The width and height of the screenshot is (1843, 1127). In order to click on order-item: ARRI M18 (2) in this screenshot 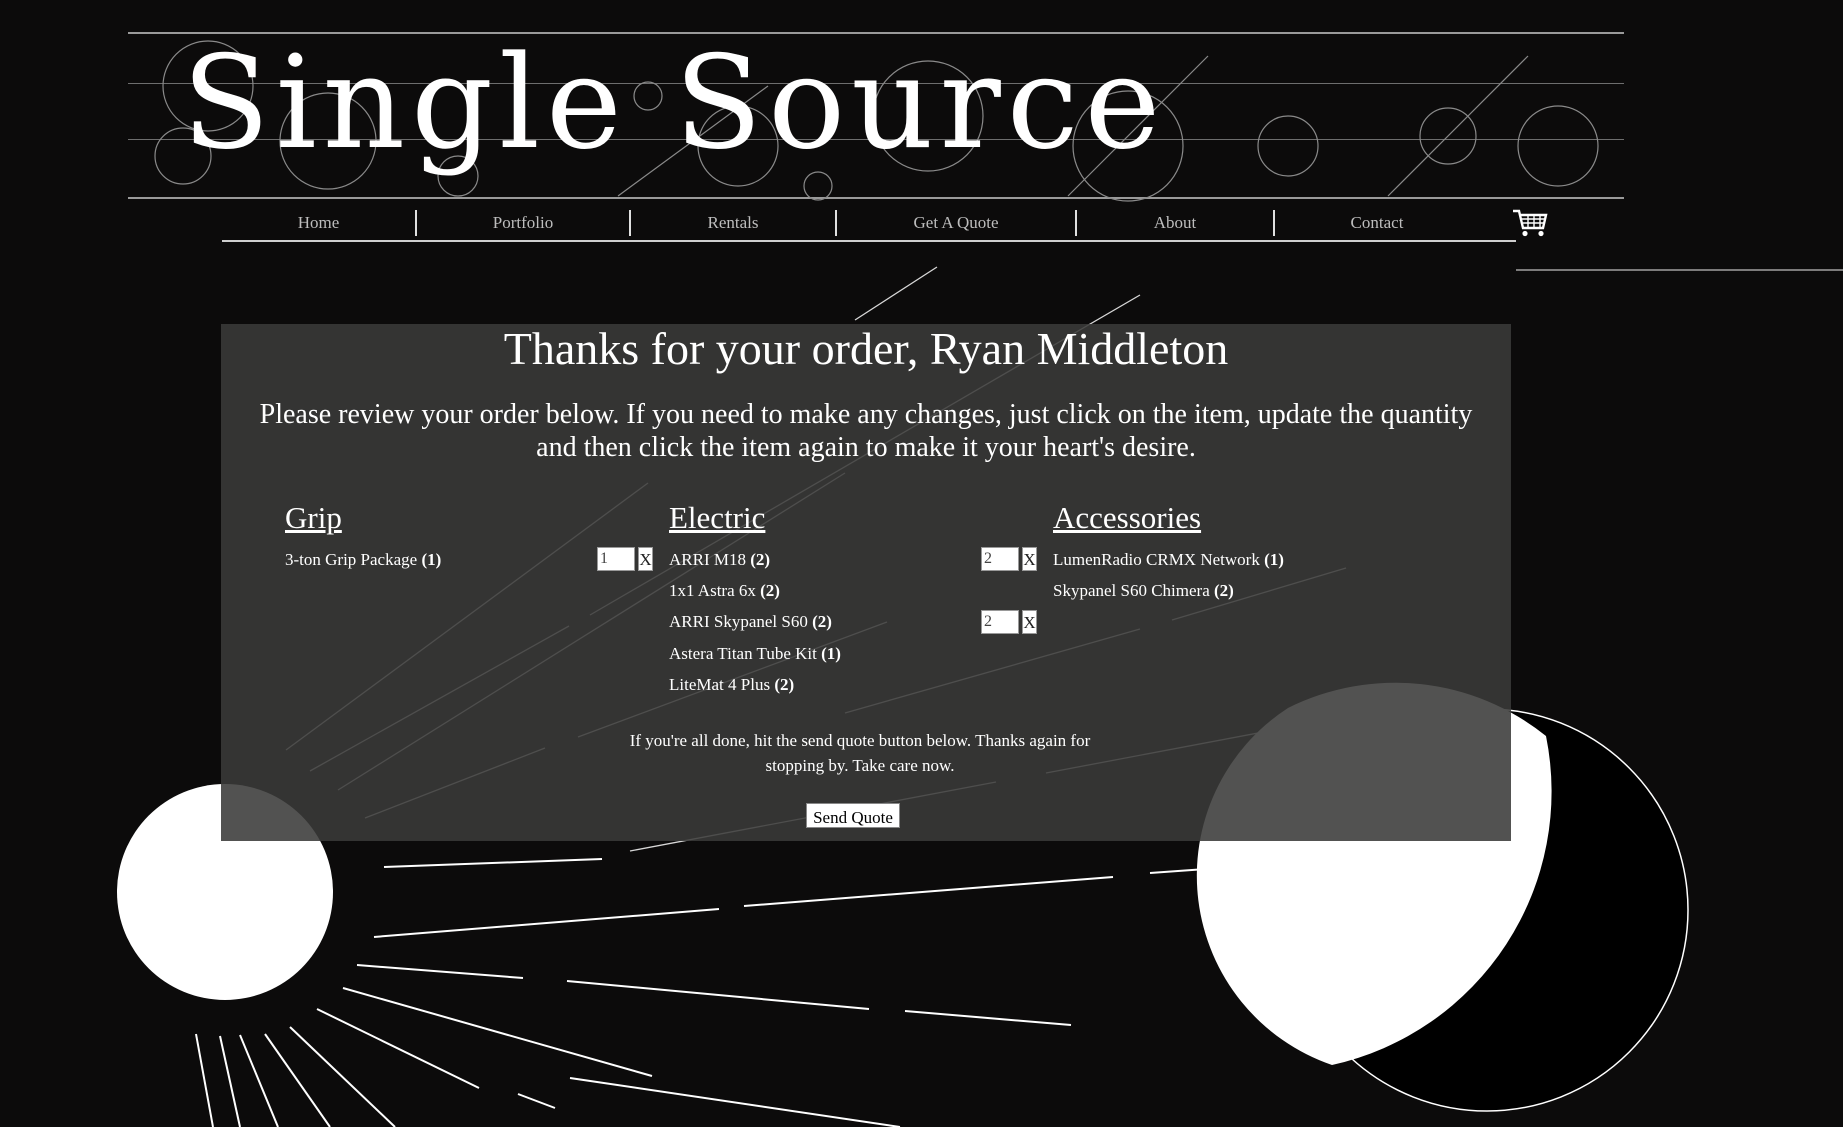, I will do `click(719, 559)`.